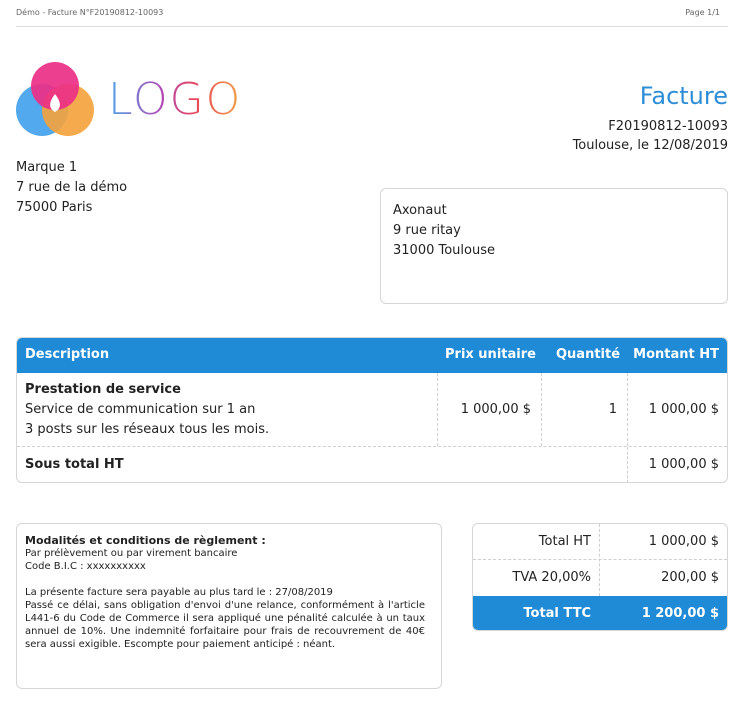 This screenshot has height=706, width=736. I want to click on sender-street: 7 rue de la démo, so click(72, 187).